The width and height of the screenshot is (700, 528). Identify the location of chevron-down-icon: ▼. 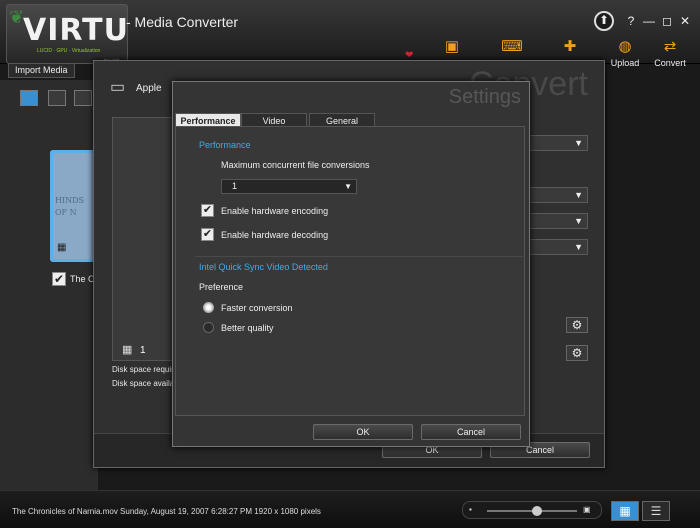
(348, 186).